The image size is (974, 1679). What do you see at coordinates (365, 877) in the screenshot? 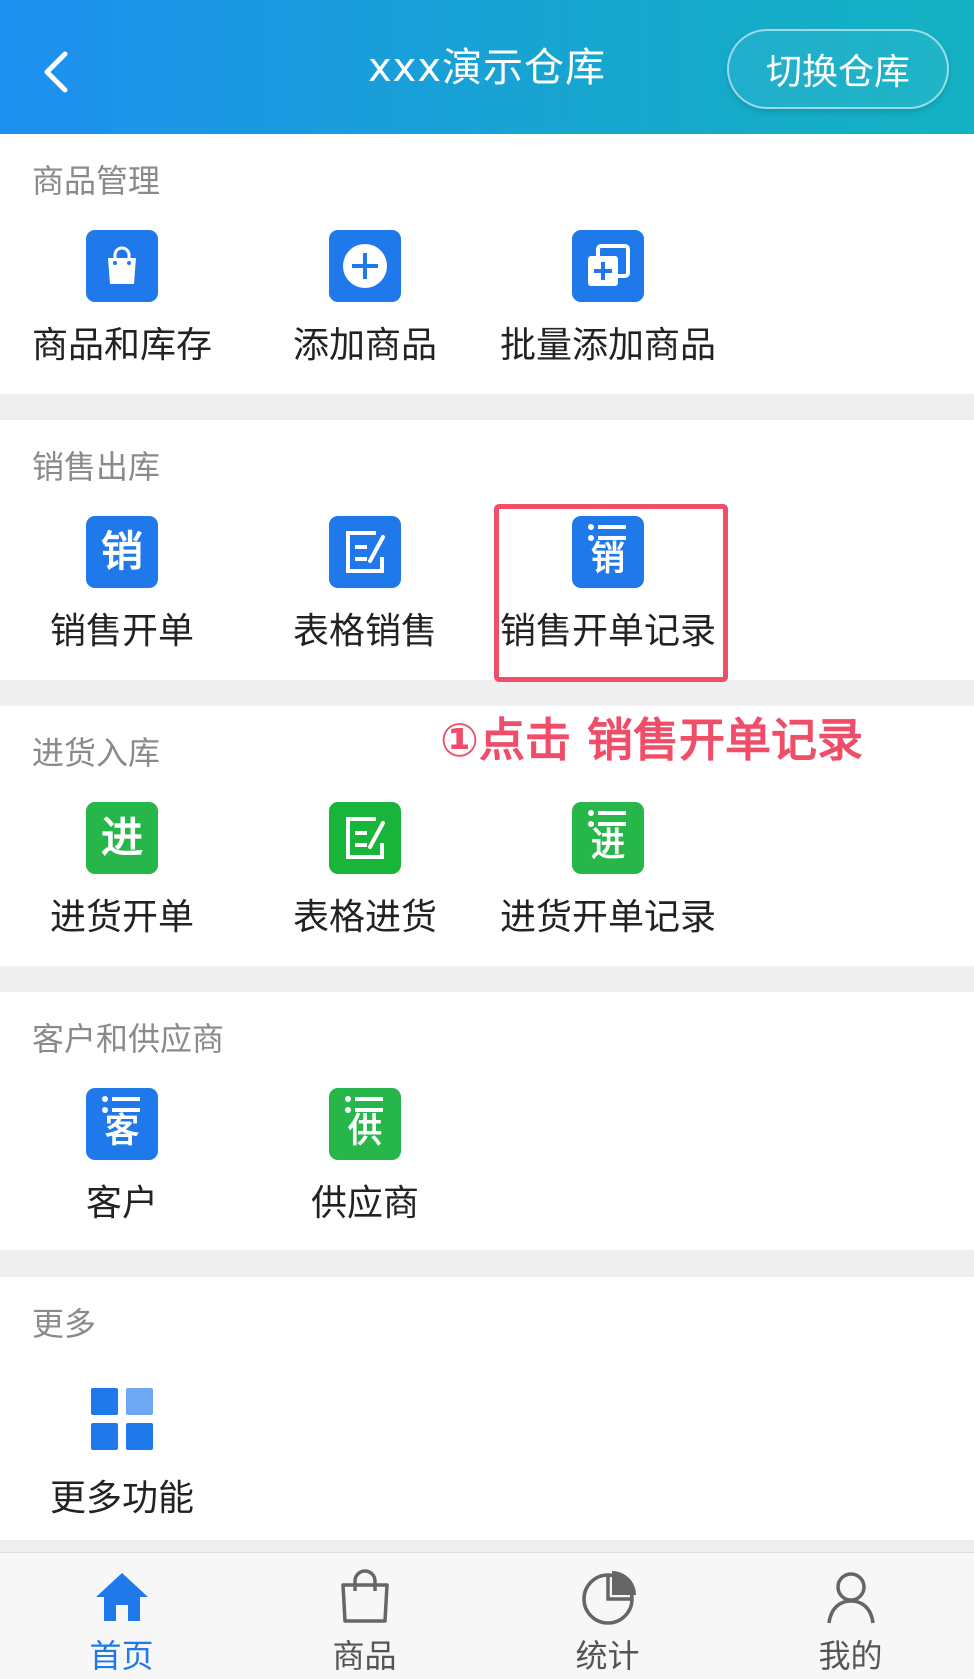
I see `table-purchase-button: 表格进货` at bounding box center [365, 877].